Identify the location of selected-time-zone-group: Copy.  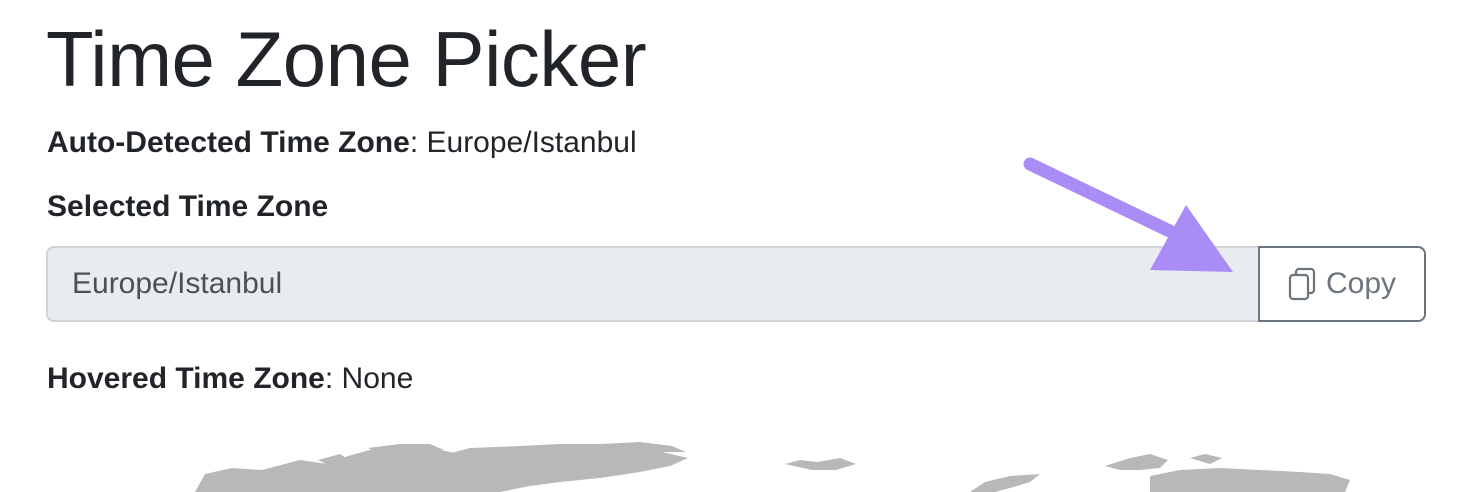
(736, 284).